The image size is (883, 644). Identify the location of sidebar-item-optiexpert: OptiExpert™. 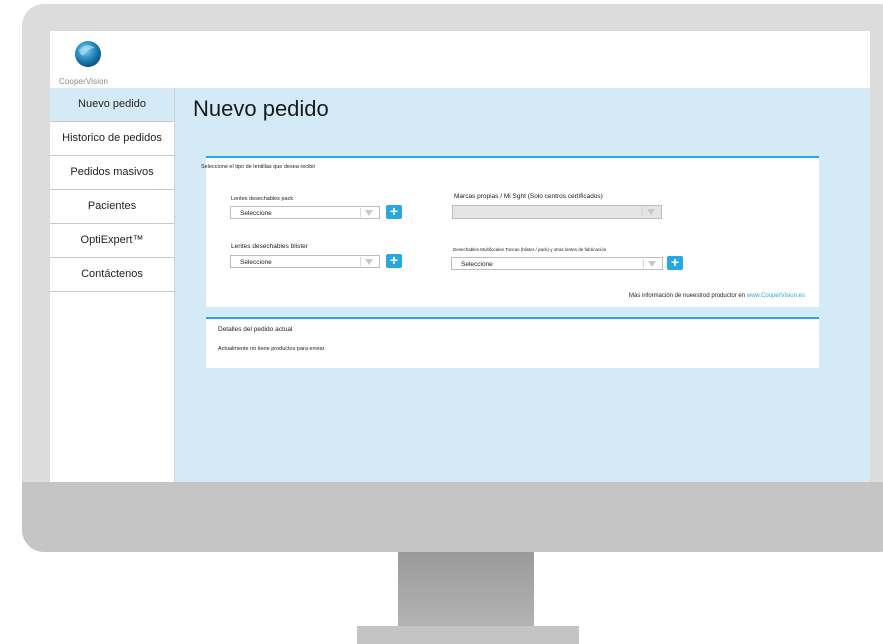
(112, 241).